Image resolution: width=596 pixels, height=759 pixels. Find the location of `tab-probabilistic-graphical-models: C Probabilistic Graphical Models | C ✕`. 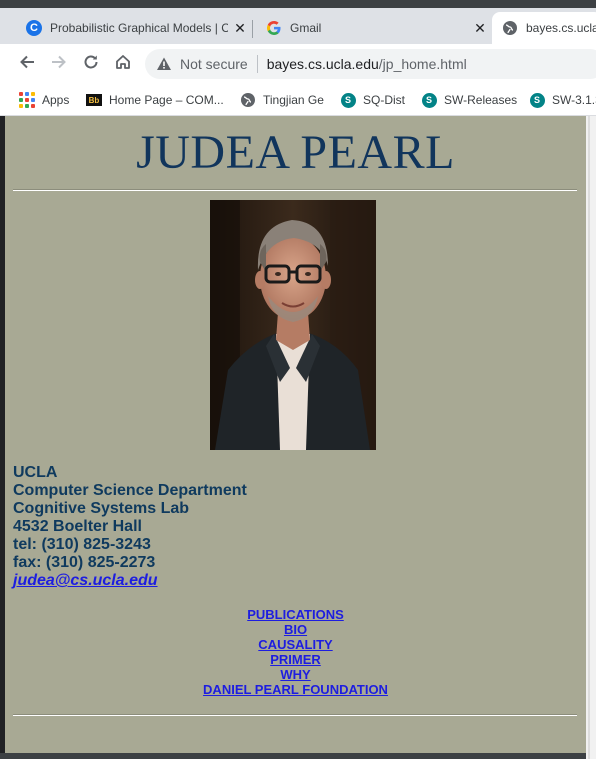

tab-probabilistic-graphical-models: C Probabilistic Graphical Models | C ✕ is located at coordinates (132, 28).